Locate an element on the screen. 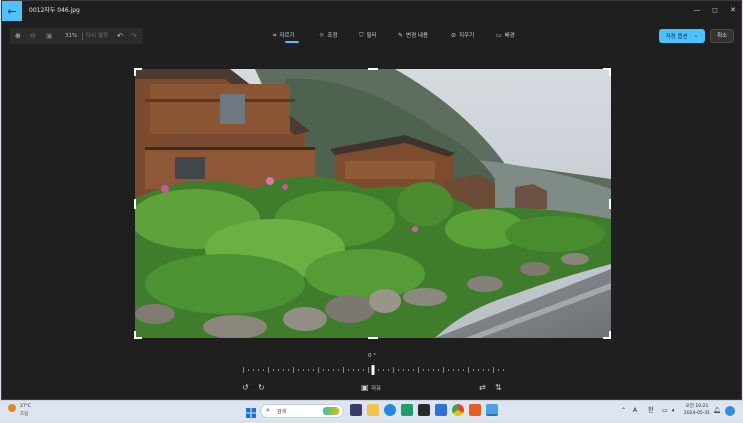  windows-logo-icon is located at coordinates (251, 413).